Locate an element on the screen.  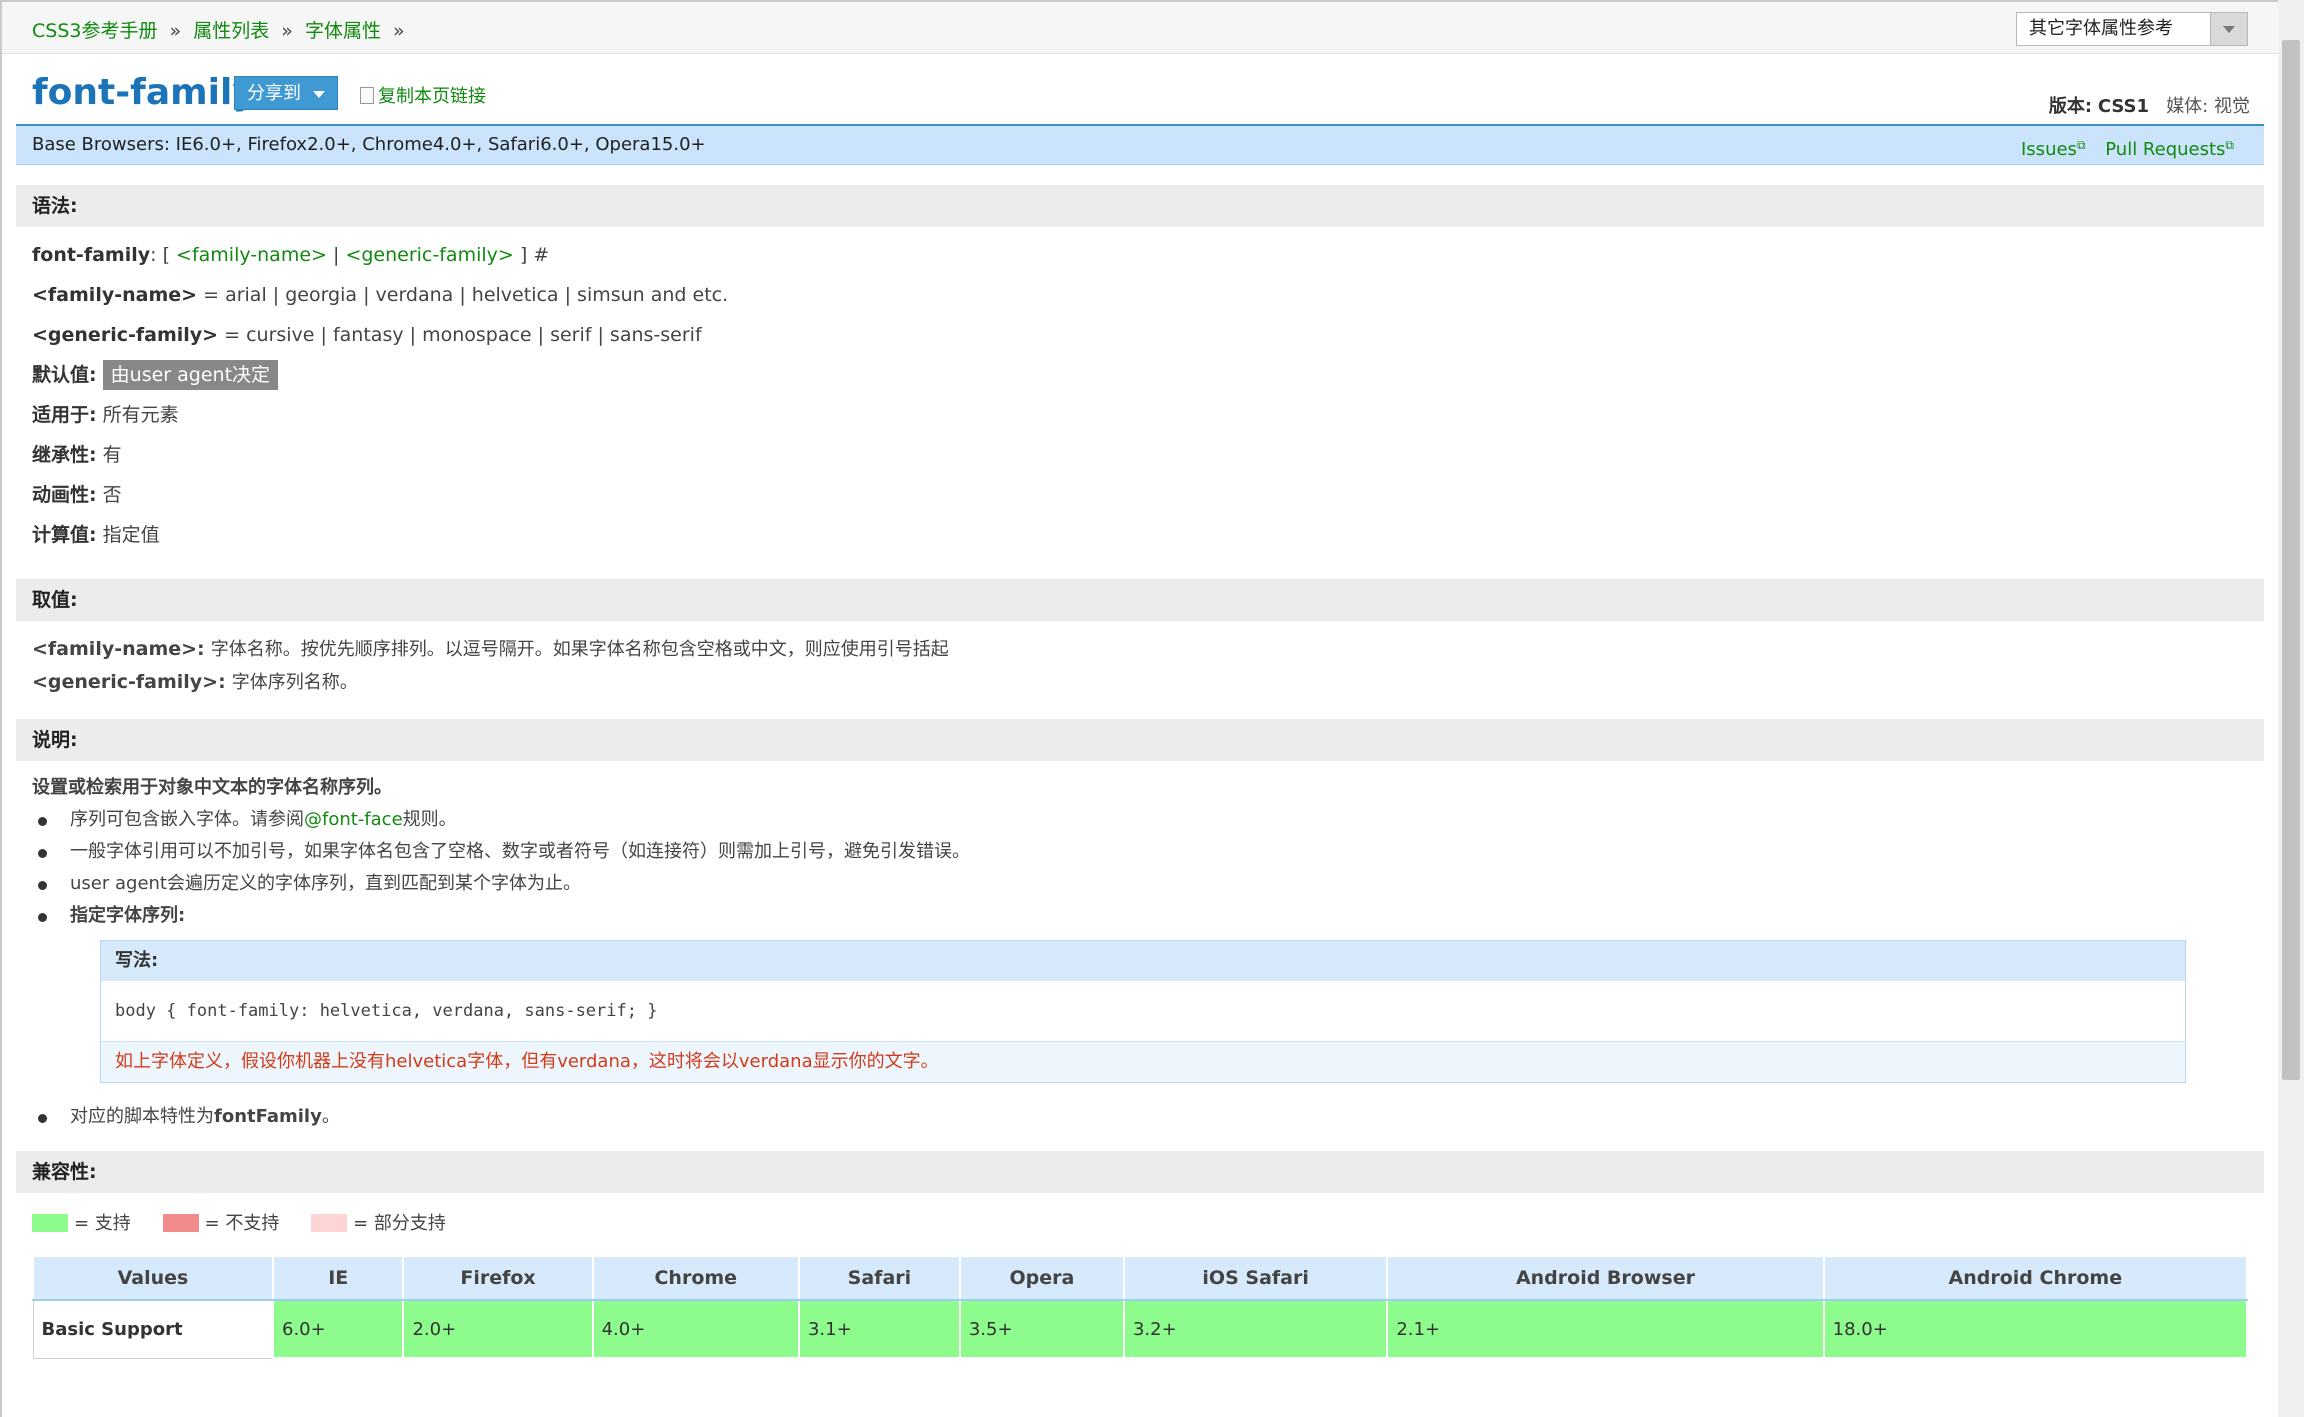
description-lead: 设置或检索用于对象中文本的字体名称序列。 is located at coordinates (1140, 787).